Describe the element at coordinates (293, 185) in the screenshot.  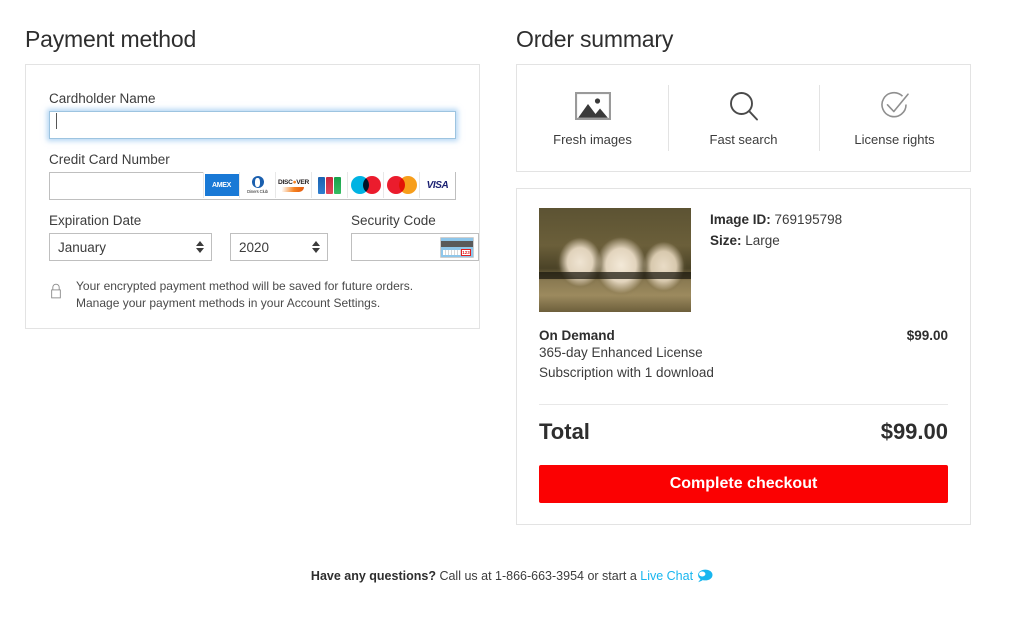
I see `discover-icon: DISC●VER` at that location.